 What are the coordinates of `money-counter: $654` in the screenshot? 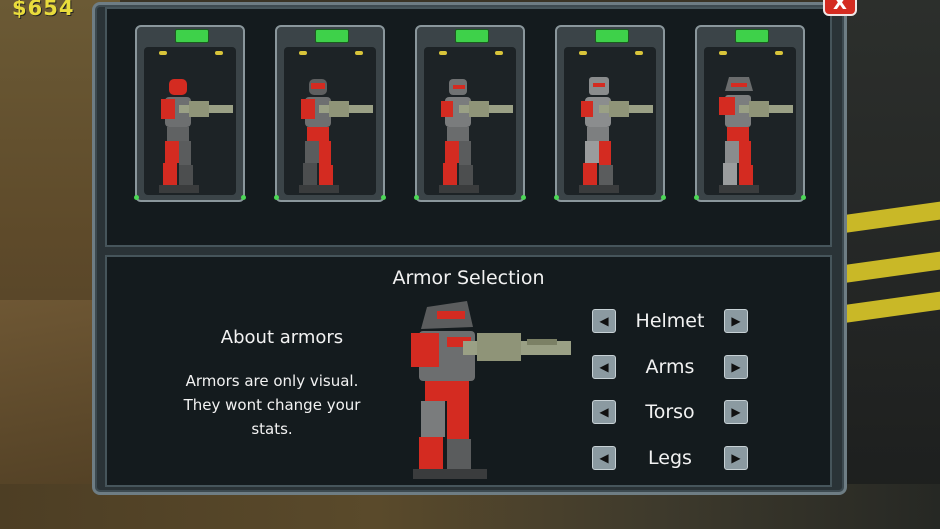 It's located at (43, 10).